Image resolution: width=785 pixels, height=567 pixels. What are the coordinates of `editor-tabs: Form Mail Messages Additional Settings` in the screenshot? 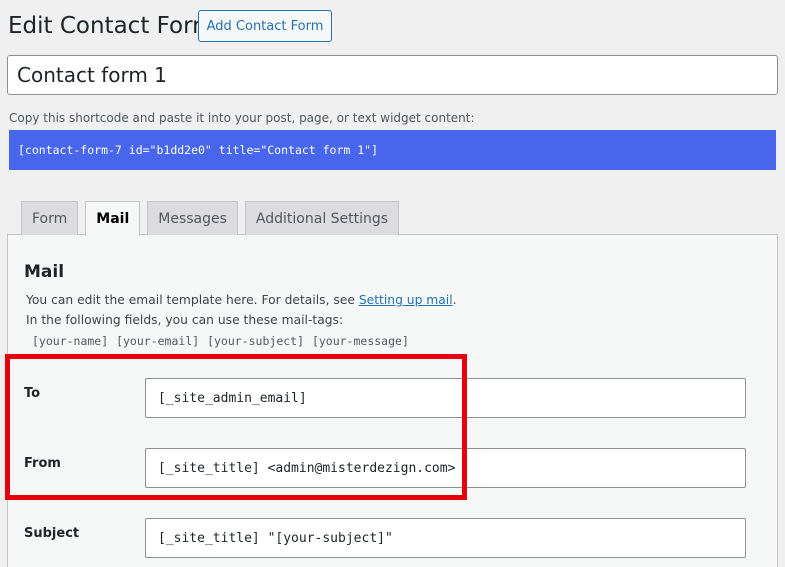 It's located at (210, 218).